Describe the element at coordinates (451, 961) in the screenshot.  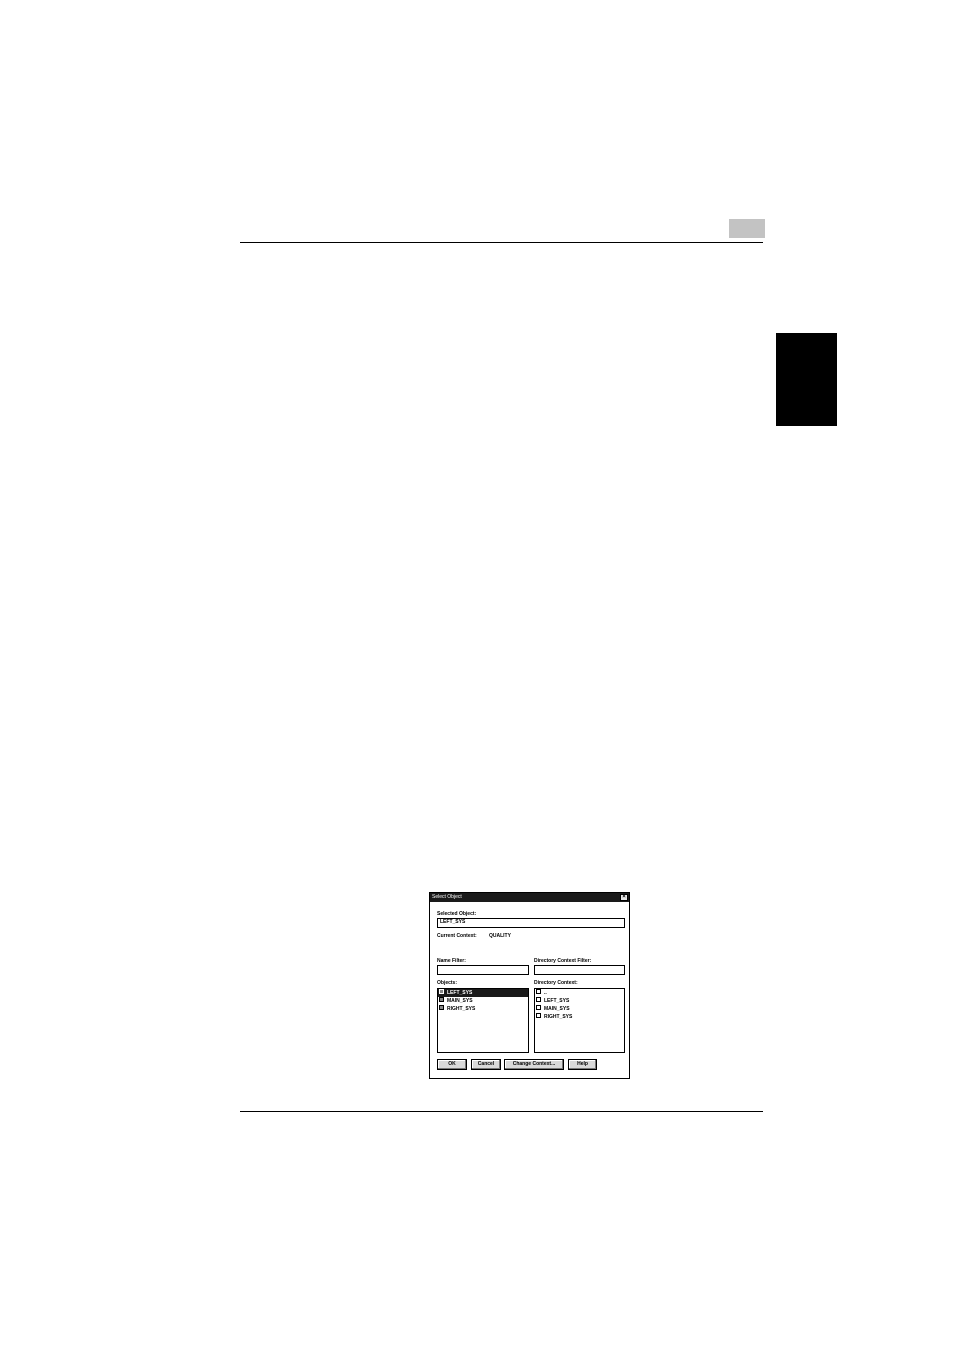
I see `name-filter-label: Name Filter:` at that location.